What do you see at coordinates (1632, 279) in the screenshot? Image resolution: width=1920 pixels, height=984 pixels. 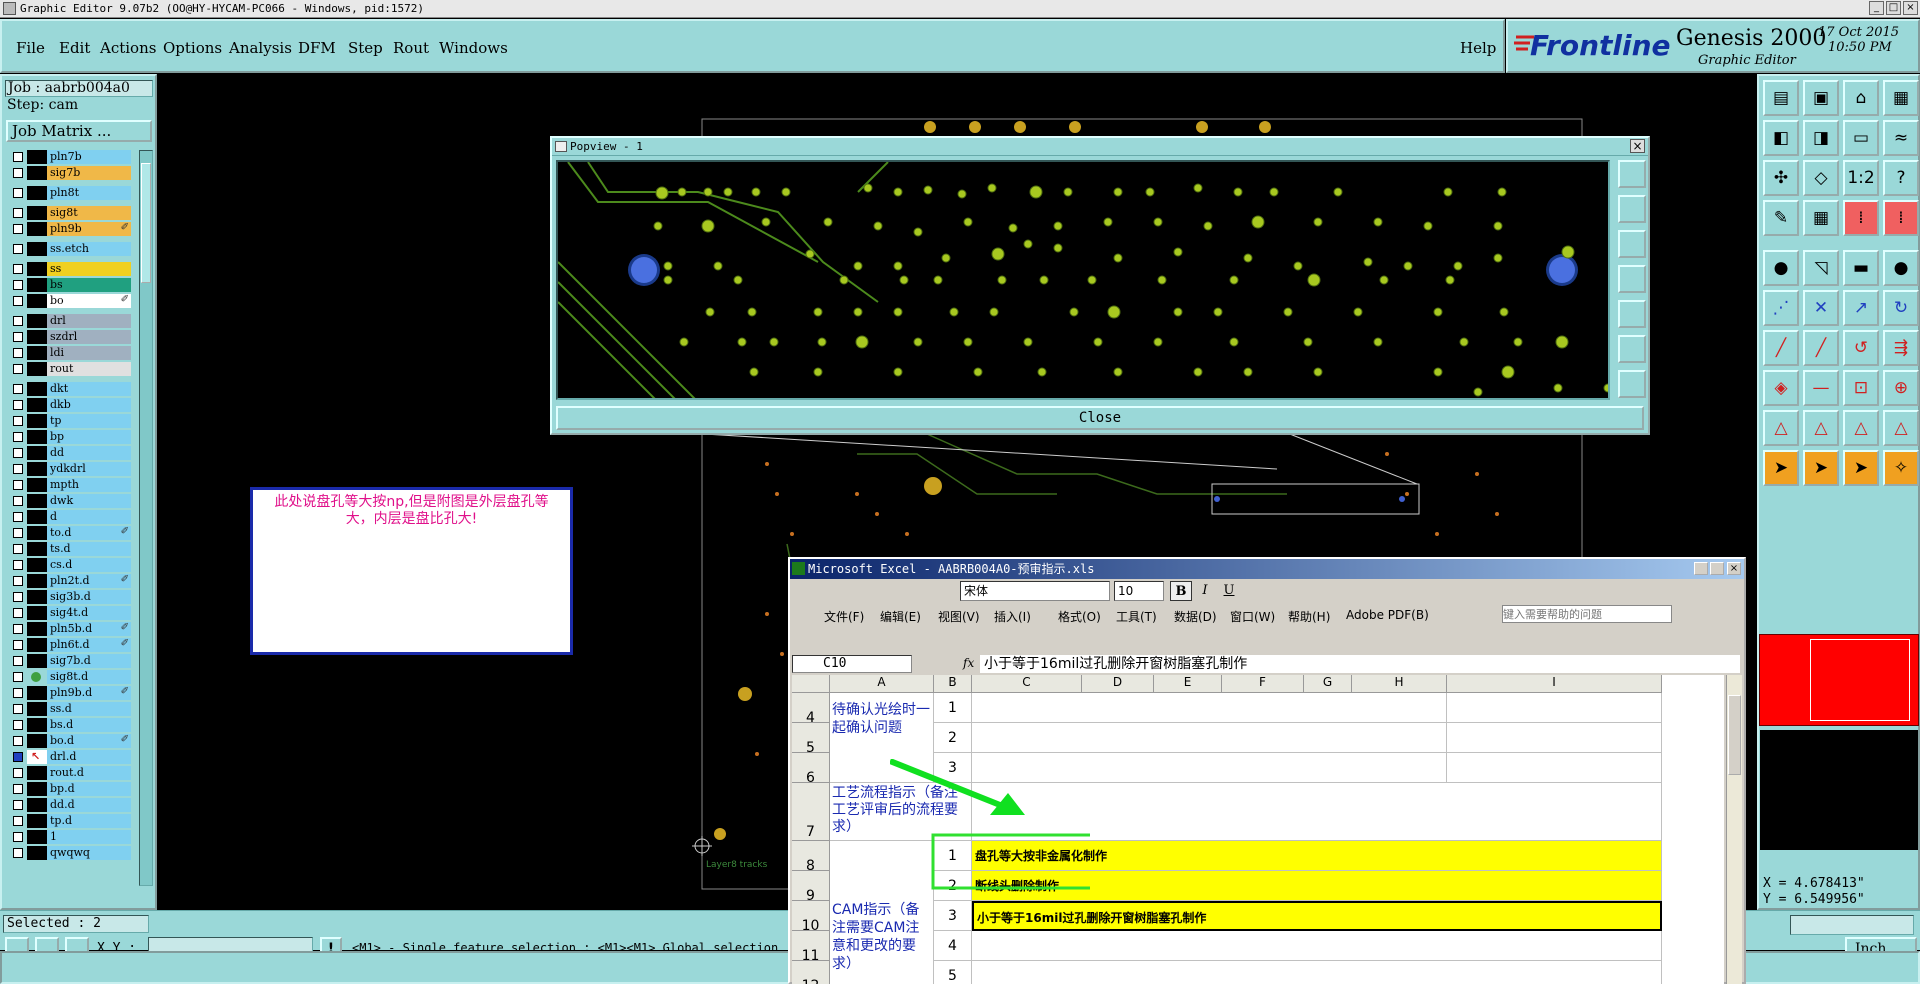 I see `popview-pan-left-icon` at bounding box center [1632, 279].